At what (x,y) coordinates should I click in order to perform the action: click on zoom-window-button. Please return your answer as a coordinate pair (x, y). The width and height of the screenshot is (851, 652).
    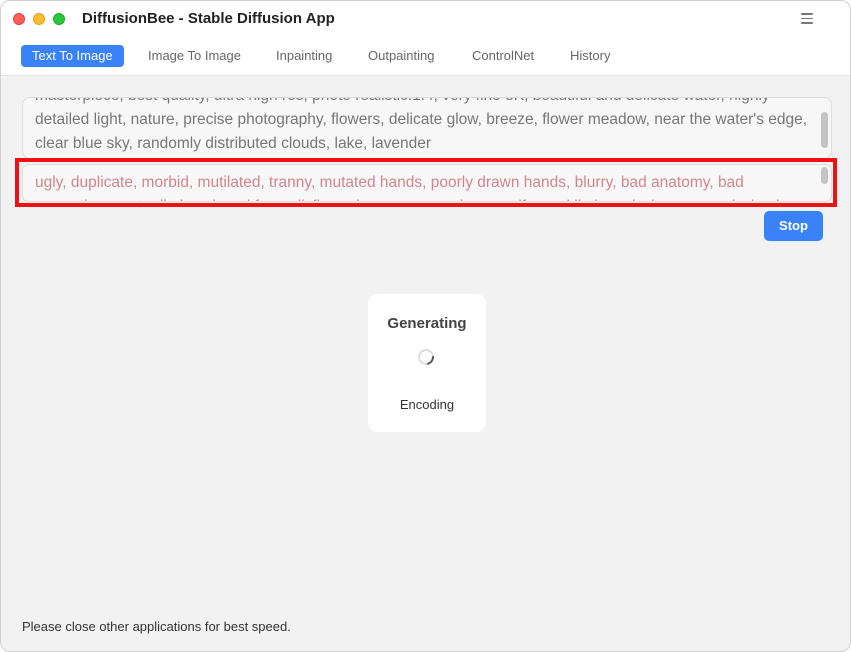
    Looking at the image, I should click on (59, 19).